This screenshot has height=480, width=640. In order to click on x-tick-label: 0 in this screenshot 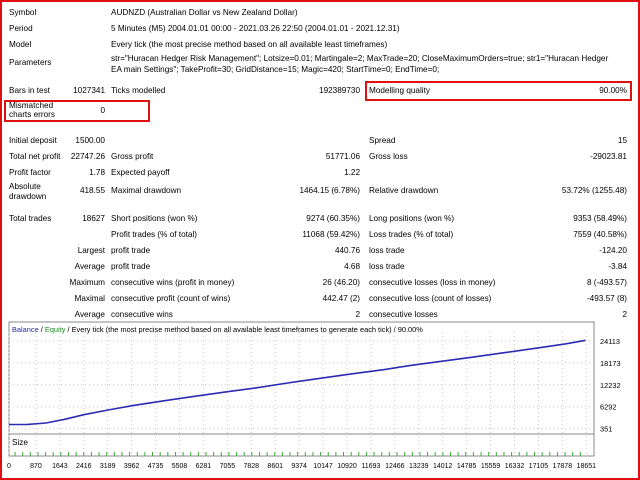, I will do `click(9, 466)`.